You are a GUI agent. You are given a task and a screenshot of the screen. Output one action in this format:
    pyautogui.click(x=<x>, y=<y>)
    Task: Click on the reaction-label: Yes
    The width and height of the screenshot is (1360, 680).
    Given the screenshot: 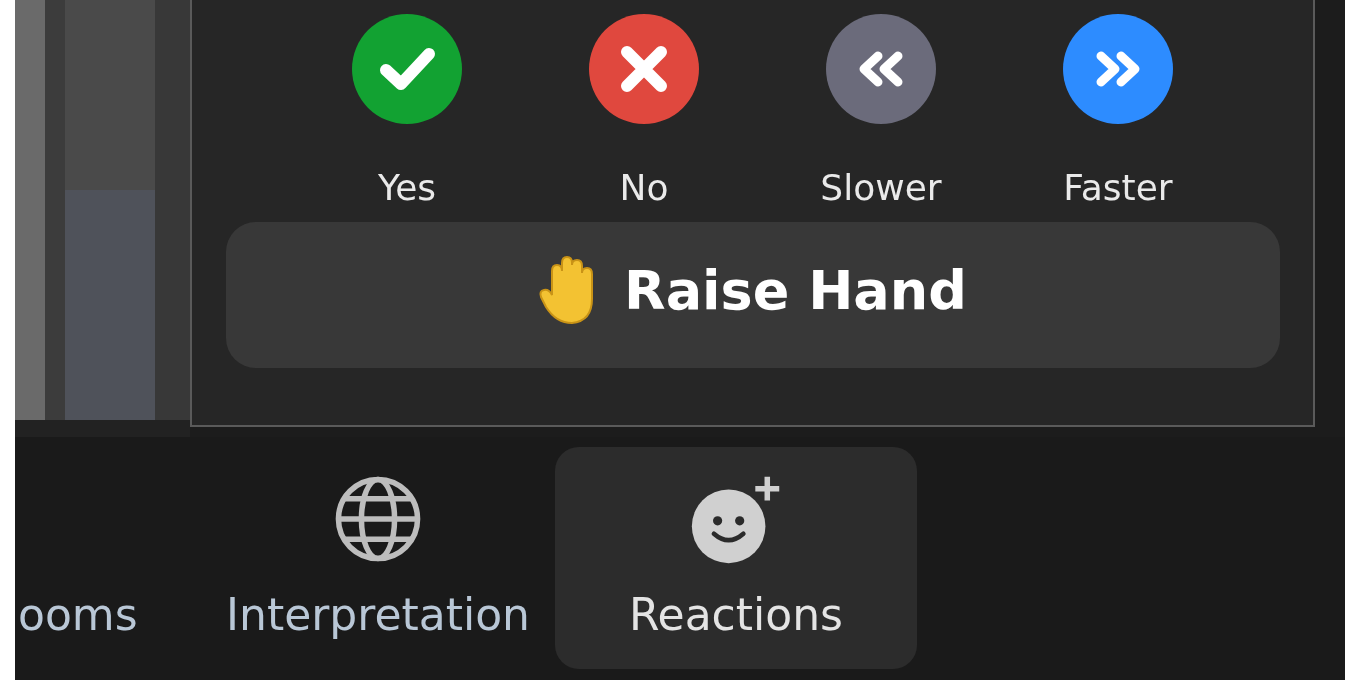 What is the action you would take?
    pyautogui.click(x=407, y=188)
    